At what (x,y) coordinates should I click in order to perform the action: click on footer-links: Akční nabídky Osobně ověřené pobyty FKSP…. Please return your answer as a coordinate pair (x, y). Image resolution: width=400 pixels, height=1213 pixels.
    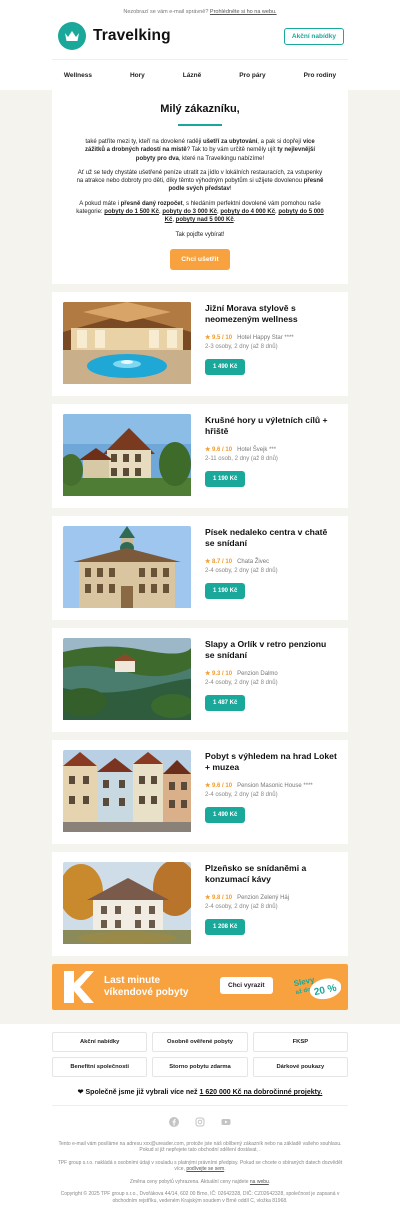
    Looking at the image, I should click on (200, 1054).